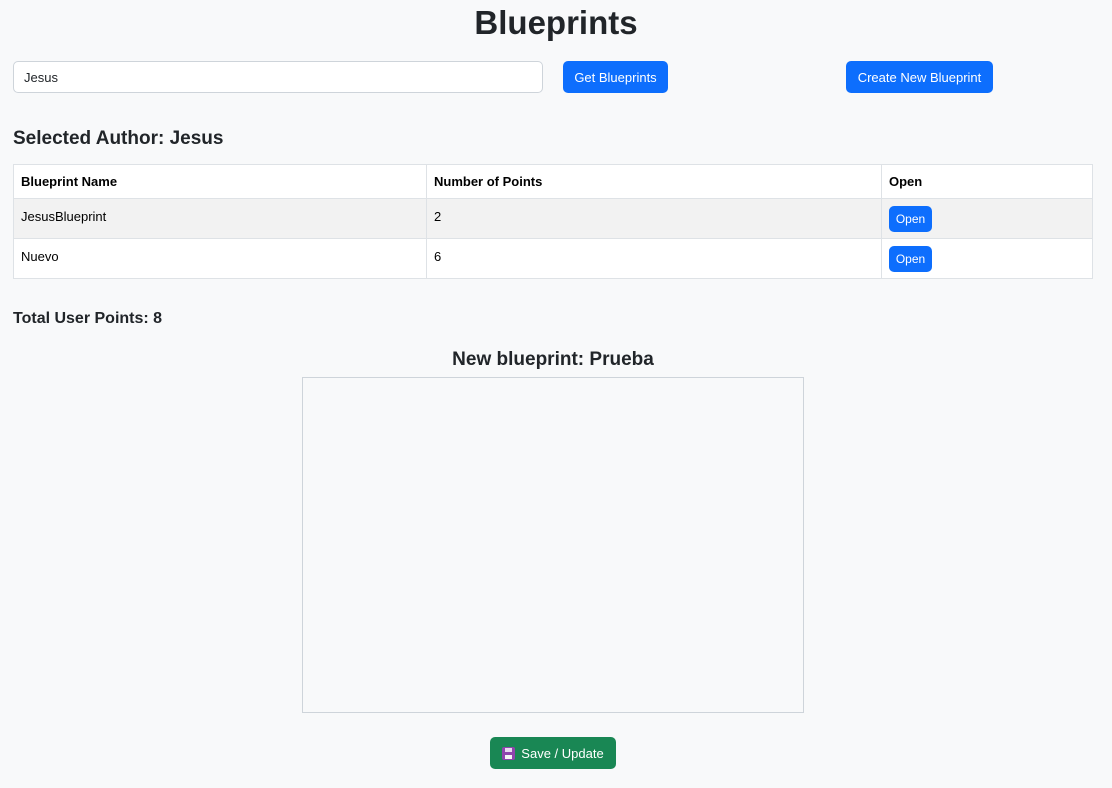 This screenshot has height=788, width=1112. I want to click on blueprint-name-cell: Nuevo, so click(220, 258).